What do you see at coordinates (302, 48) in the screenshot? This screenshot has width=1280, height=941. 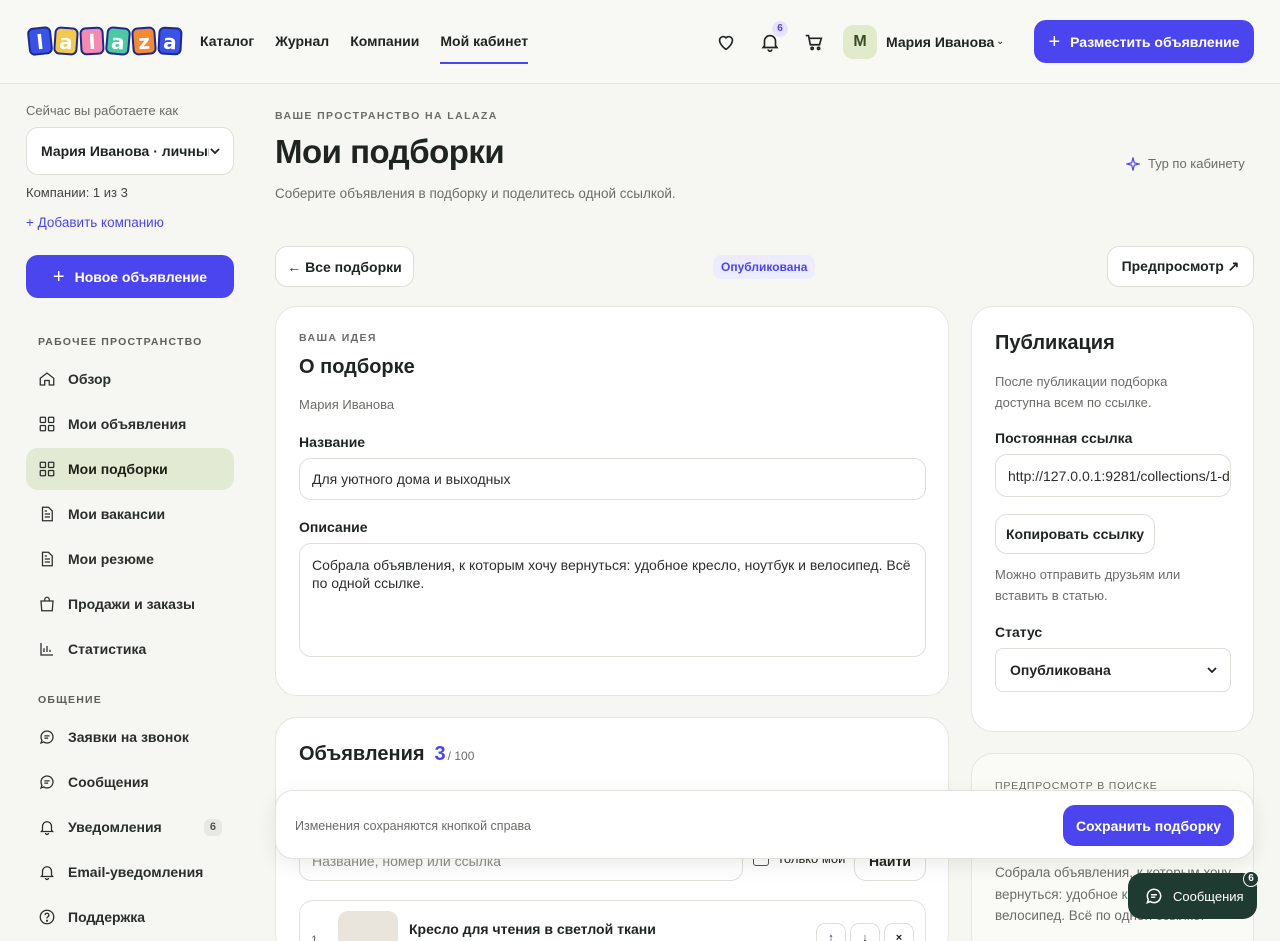 I see `nav-journal: Журнал` at bounding box center [302, 48].